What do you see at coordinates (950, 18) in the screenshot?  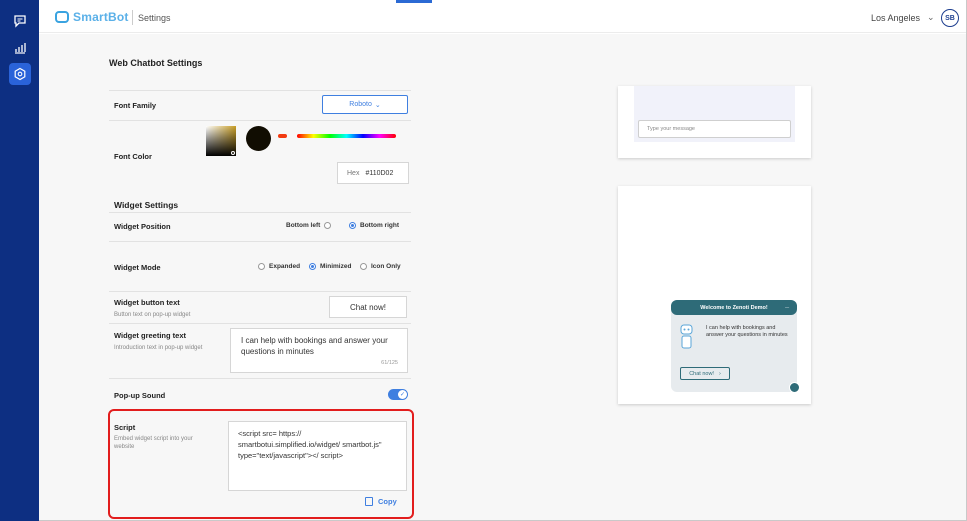 I see `user-avatar: SB` at bounding box center [950, 18].